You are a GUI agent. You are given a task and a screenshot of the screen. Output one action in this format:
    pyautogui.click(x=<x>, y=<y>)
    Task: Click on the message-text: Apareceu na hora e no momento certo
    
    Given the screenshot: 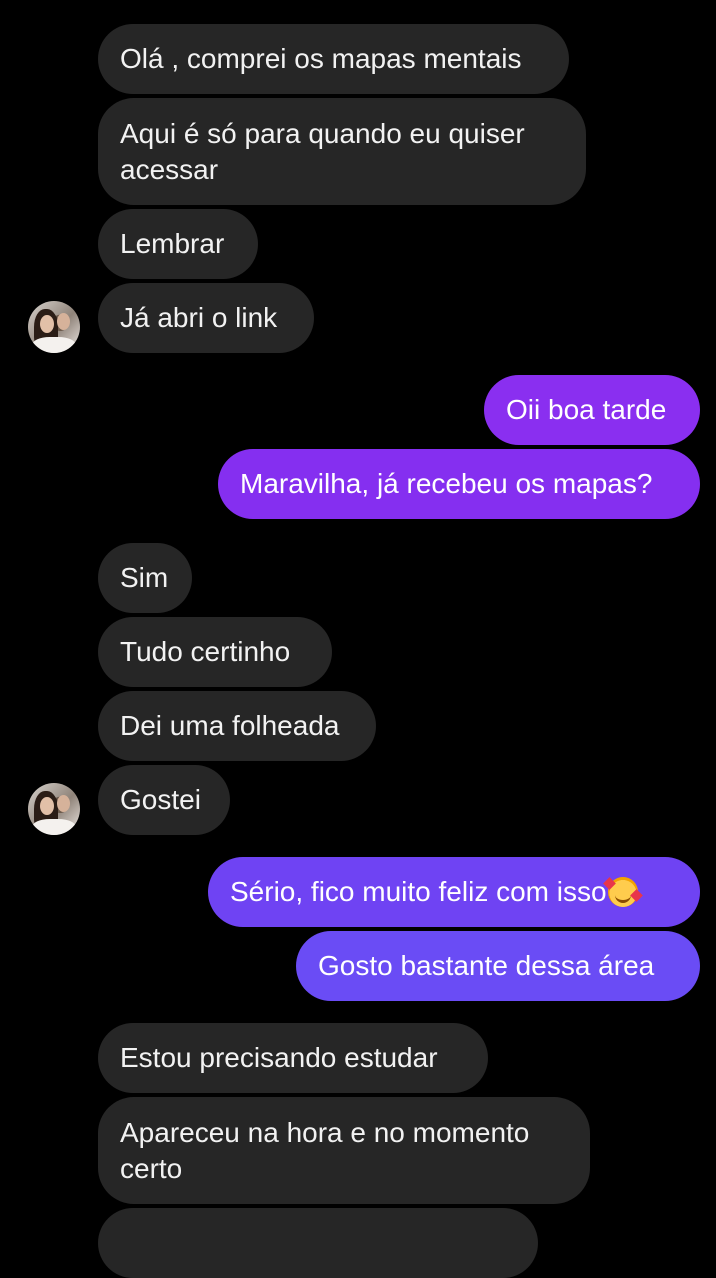 What is the action you would take?
    pyautogui.click(x=325, y=1150)
    